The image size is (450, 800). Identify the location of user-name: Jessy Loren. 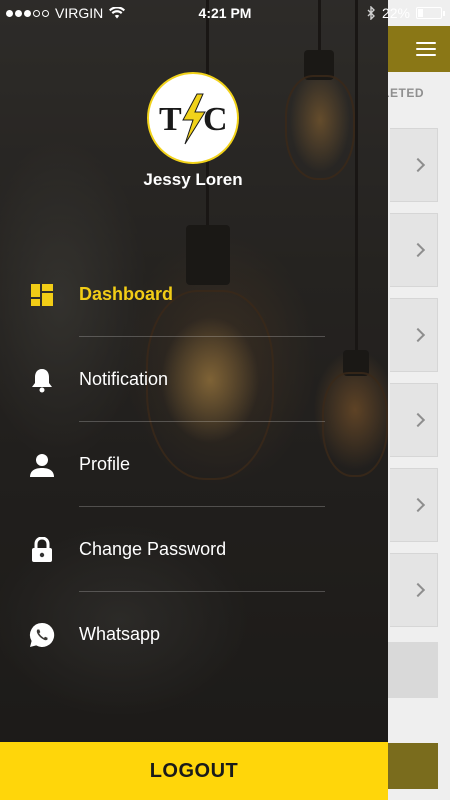
(193, 179).